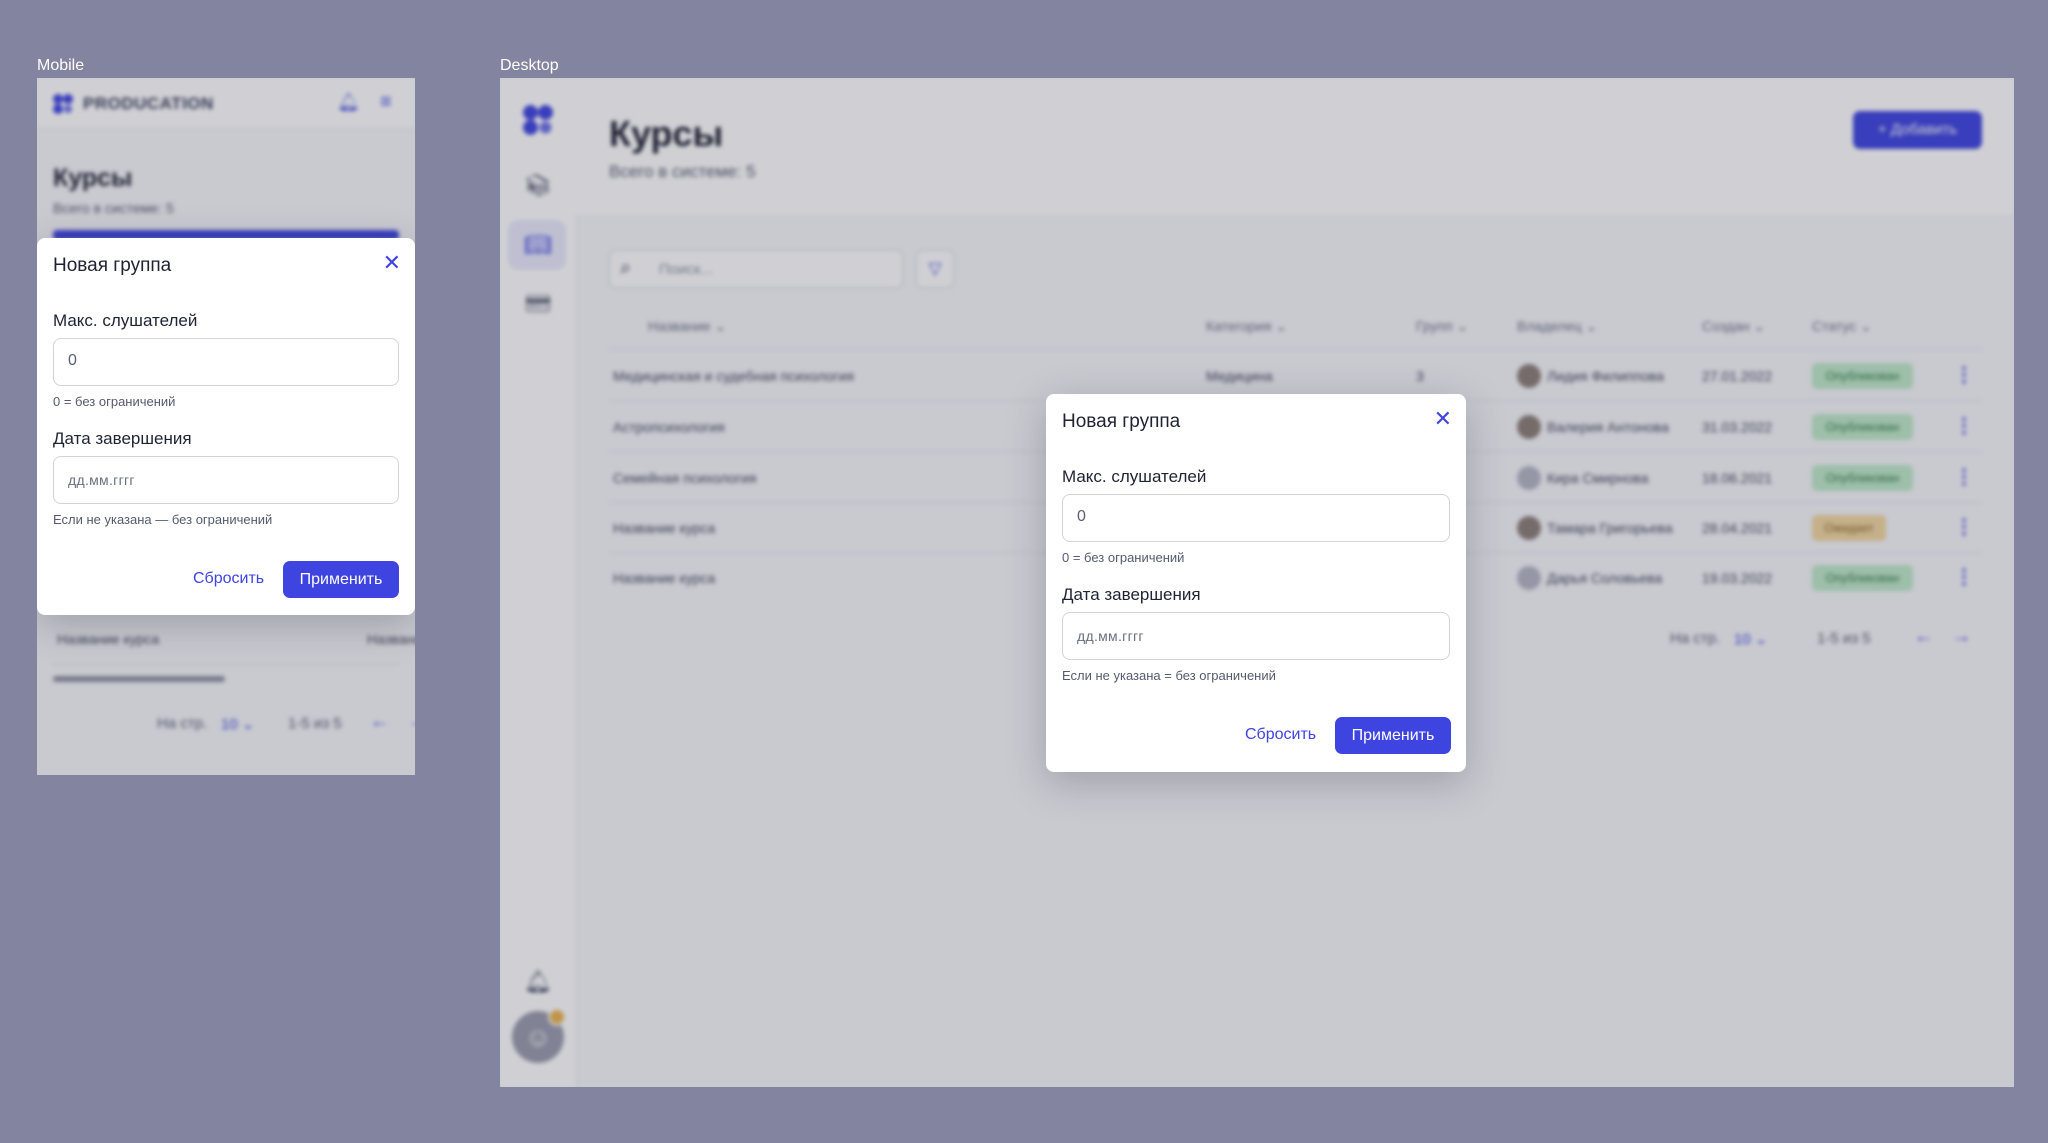 The height and width of the screenshot is (1143, 2048). Describe the element at coordinates (529, 65) in the screenshot. I see `desktop-frame-label: Desktop` at that location.